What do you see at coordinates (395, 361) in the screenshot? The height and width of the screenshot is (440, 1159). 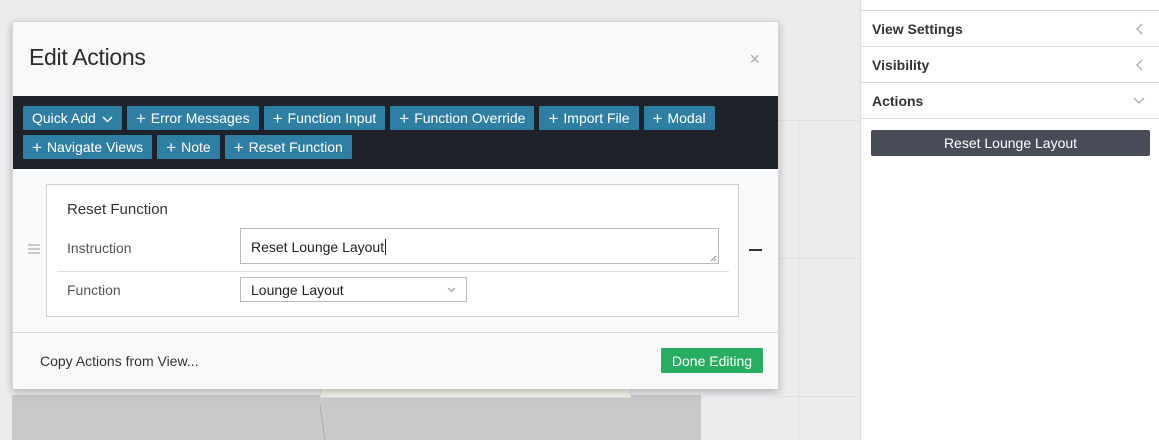 I see `modal-footer: Copy Actions from View... Done Editing` at bounding box center [395, 361].